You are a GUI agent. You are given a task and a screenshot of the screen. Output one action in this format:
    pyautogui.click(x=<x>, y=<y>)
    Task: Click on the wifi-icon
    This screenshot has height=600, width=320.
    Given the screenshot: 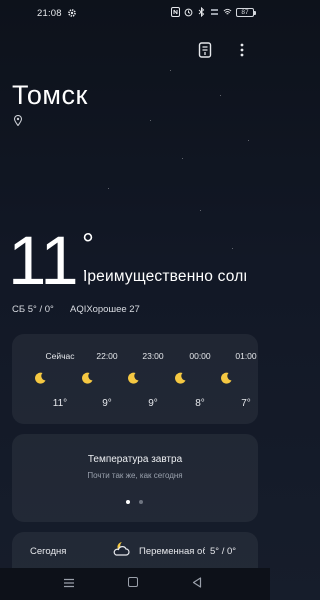 What is the action you would take?
    pyautogui.click(x=227, y=11)
    